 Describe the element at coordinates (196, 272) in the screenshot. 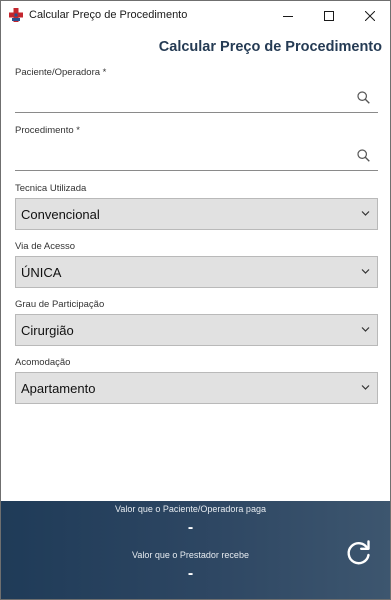

I see `via-acesso-select: ÚNICA` at that location.